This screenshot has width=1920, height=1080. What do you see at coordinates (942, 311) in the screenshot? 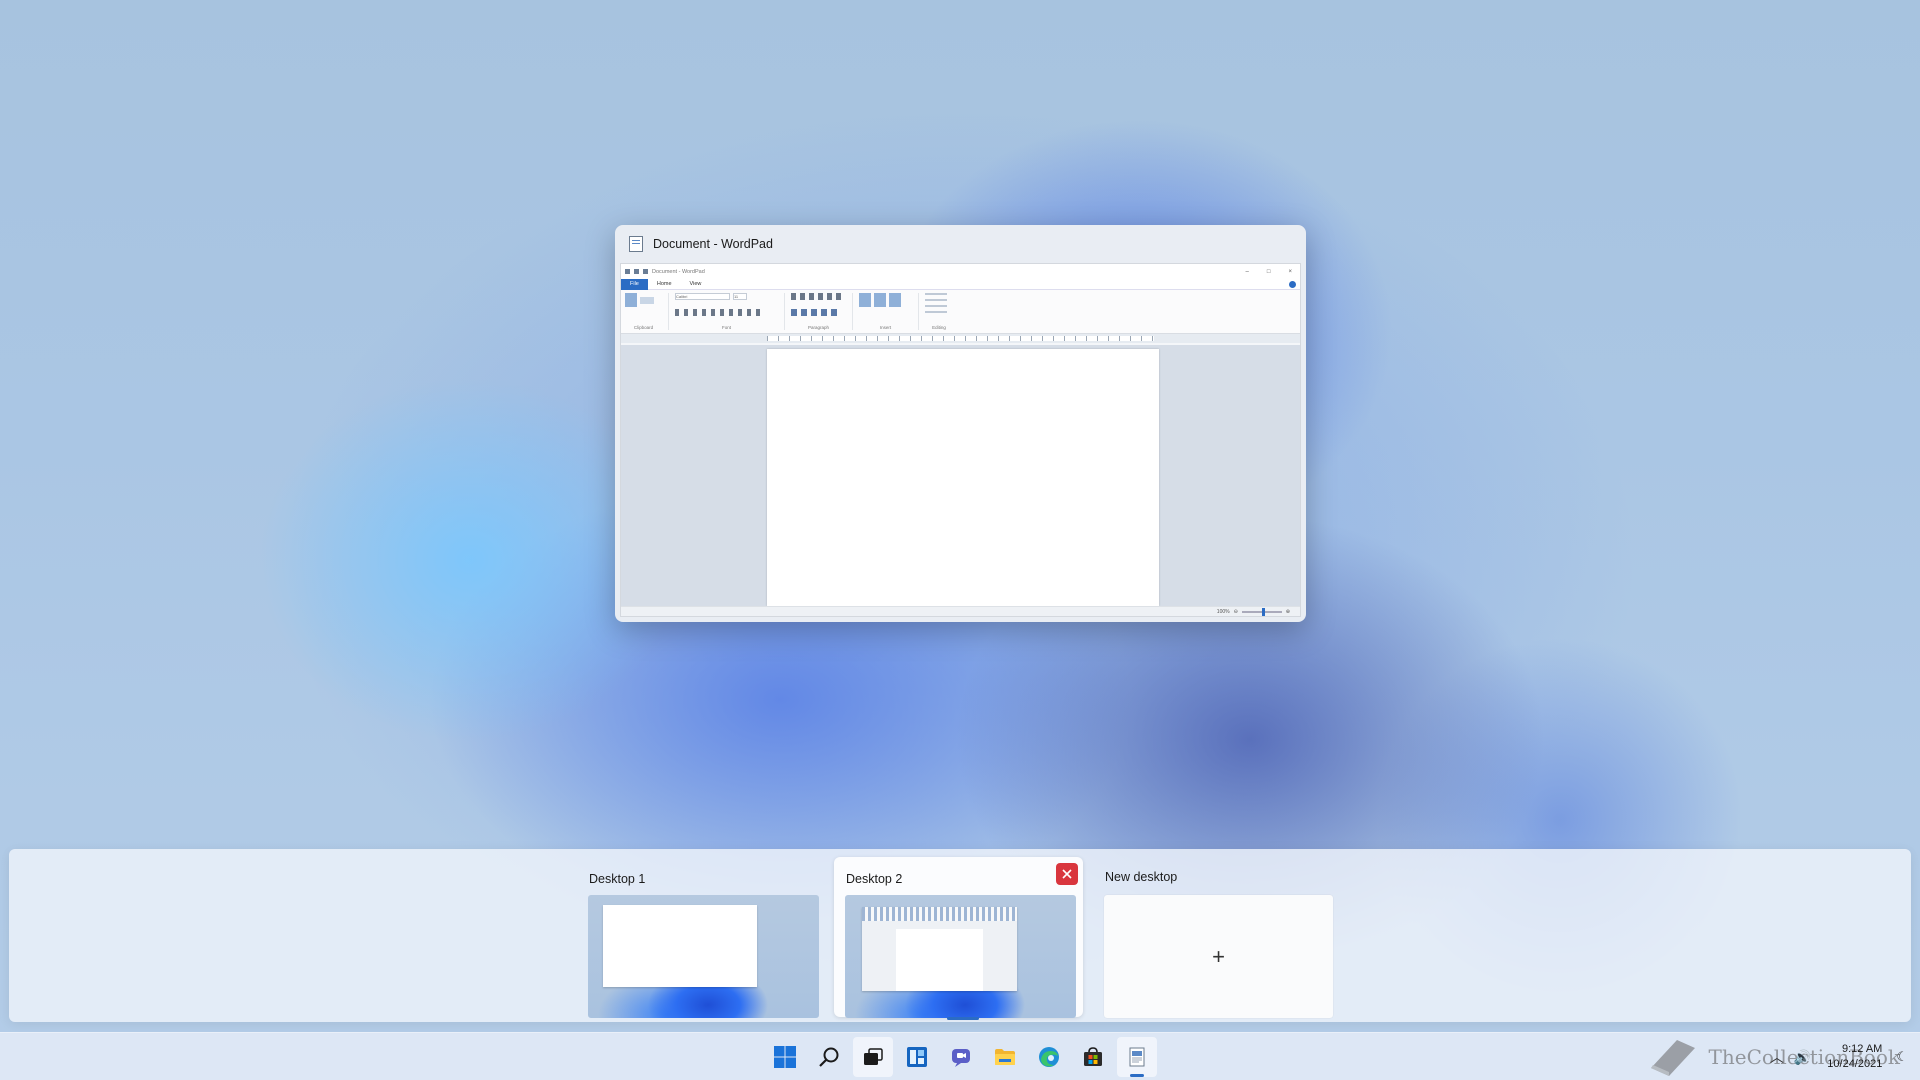
I see `ribbon-group-editing: Editing` at bounding box center [942, 311].